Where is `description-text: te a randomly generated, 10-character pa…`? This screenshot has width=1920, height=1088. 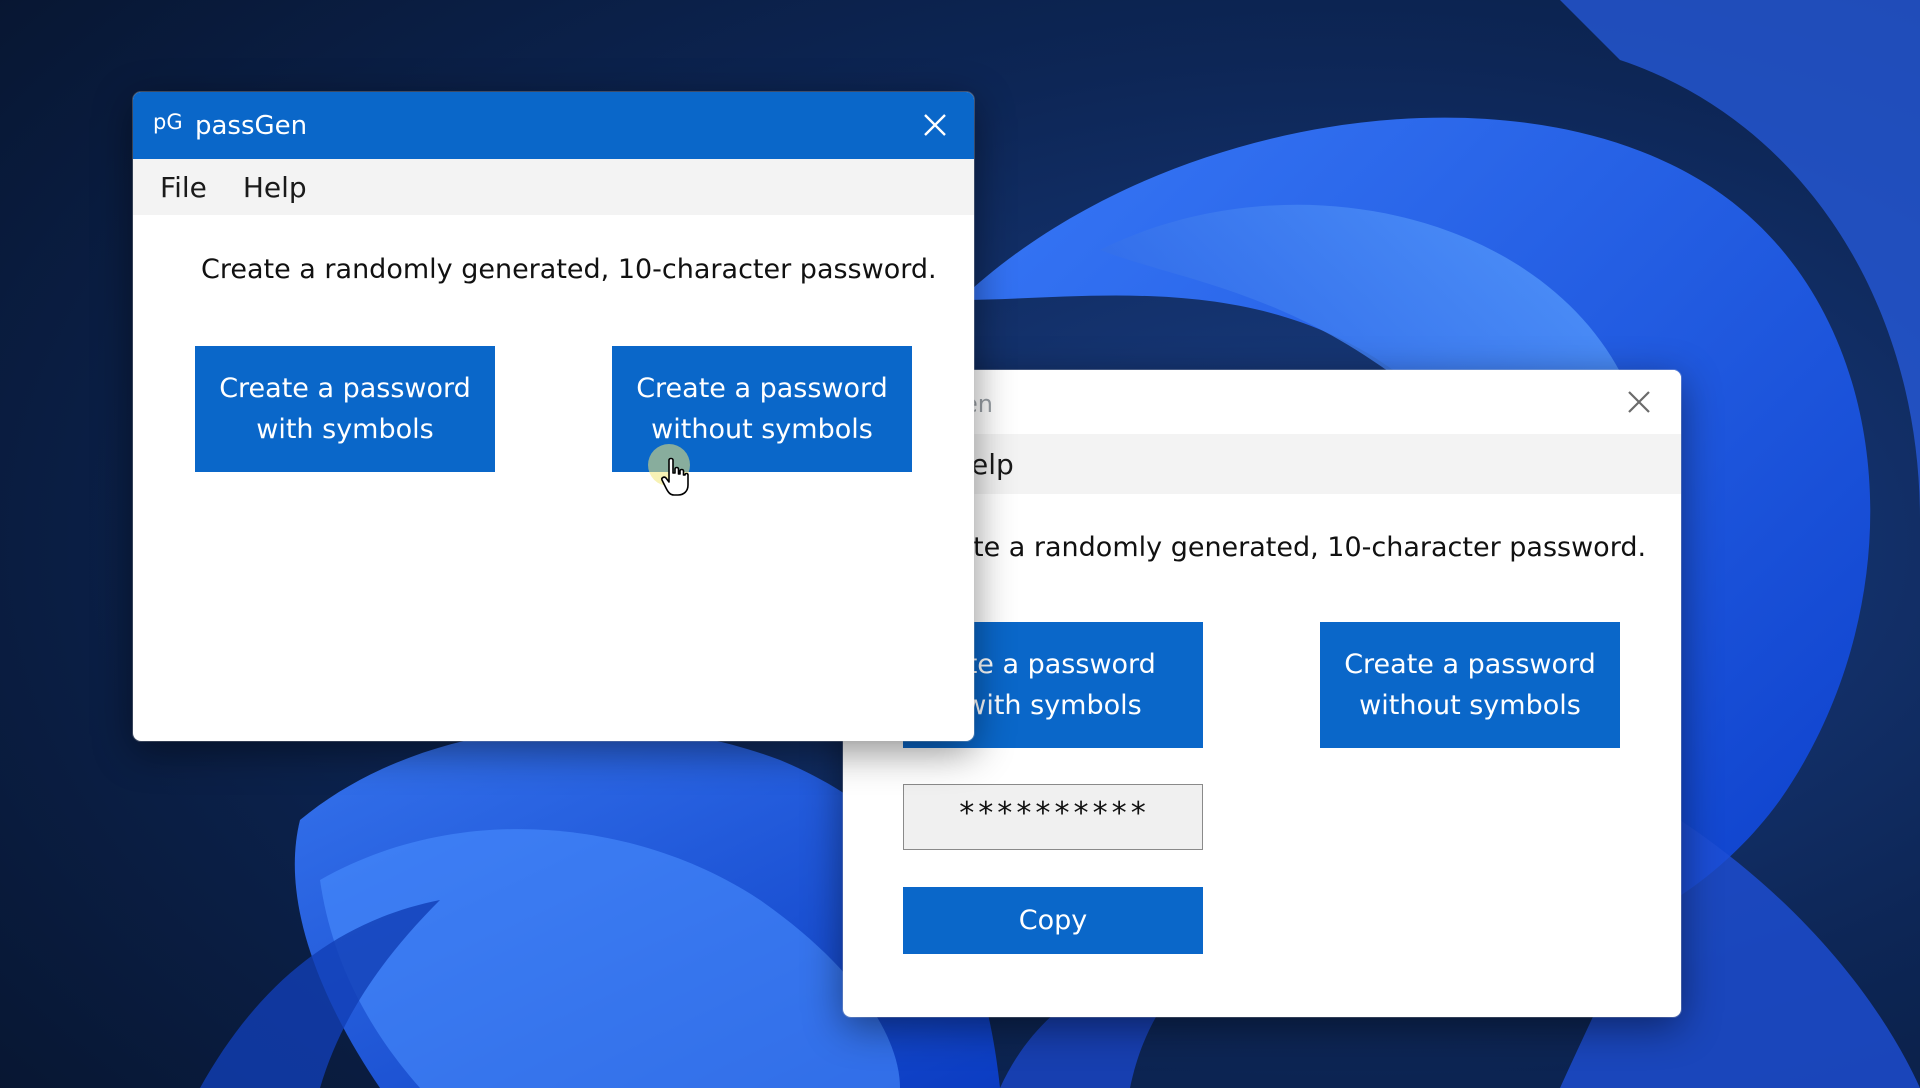 description-text: te a randomly generated, 10-character pa… is located at coordinates (1310, 547).